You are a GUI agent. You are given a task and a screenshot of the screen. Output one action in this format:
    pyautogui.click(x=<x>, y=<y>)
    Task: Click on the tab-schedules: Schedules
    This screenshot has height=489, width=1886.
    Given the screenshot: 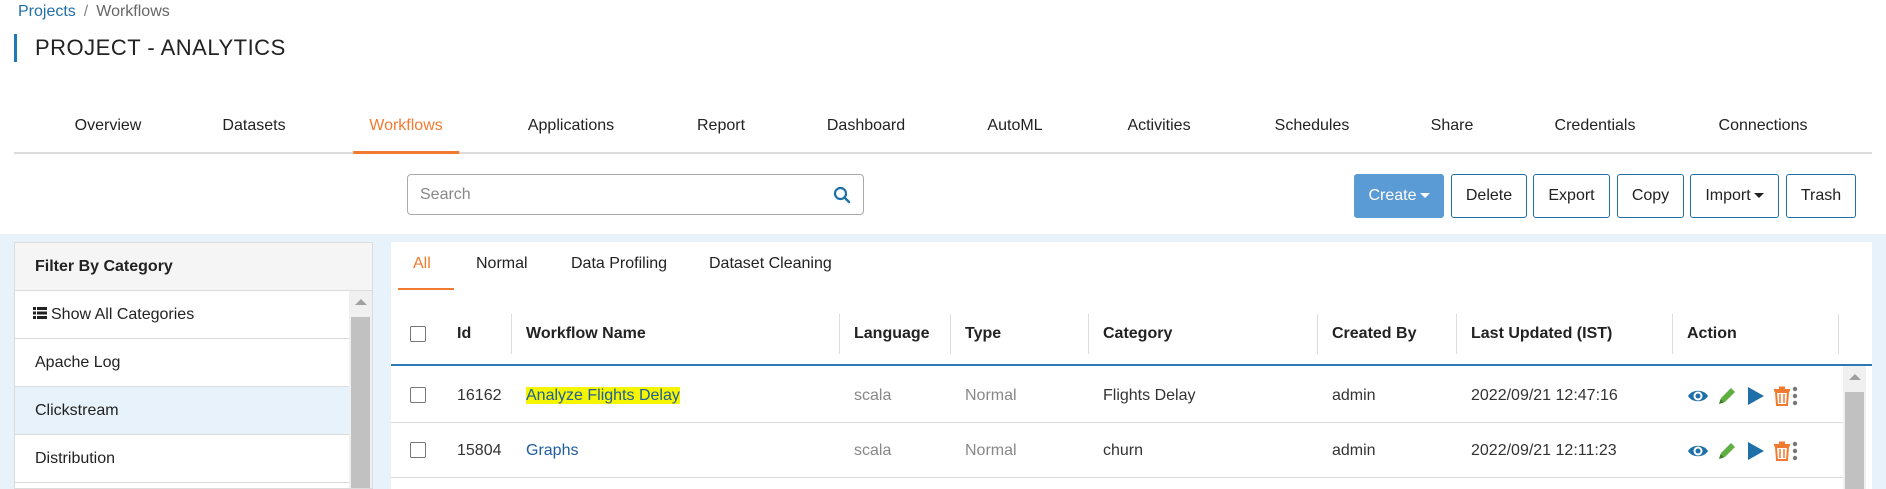 What is the action you would take?
    pyautogui.click(x=1312, y=130)
    